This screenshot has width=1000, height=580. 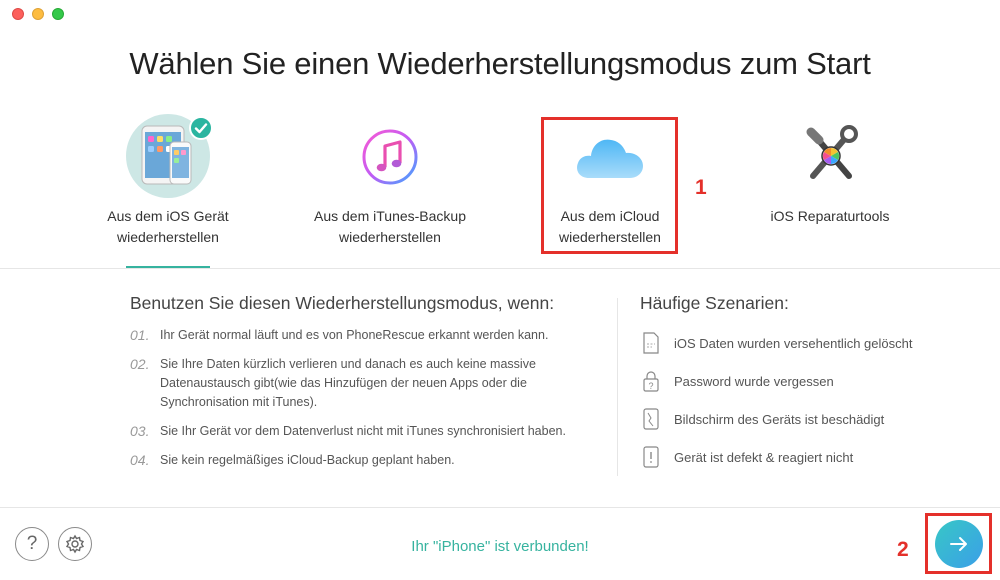 What do you see at coordinates (714, 303) in the screenshot?
I see `scenarios-heading: Häufige Szenarien:` at bounding box center [714, 303].